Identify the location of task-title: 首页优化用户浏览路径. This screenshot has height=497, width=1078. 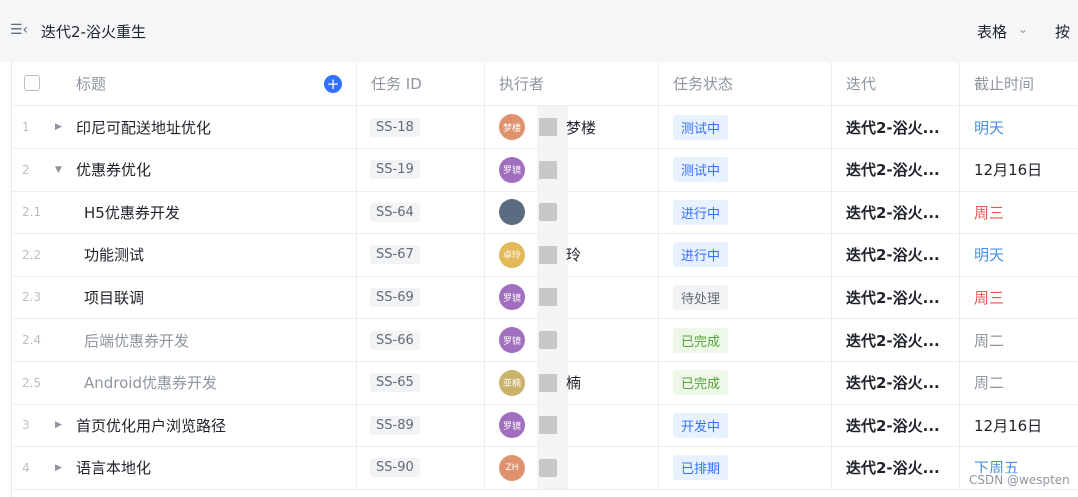
(151, 425).